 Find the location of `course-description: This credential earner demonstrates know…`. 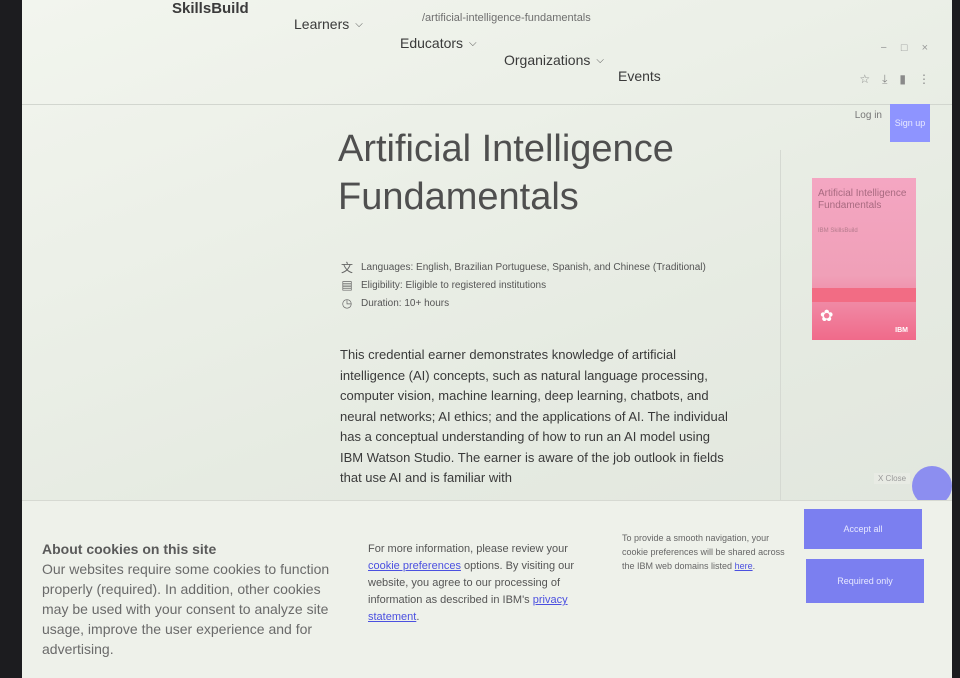

course-description: This credential earner demonstrates know… is located at coordinates (534, 416).